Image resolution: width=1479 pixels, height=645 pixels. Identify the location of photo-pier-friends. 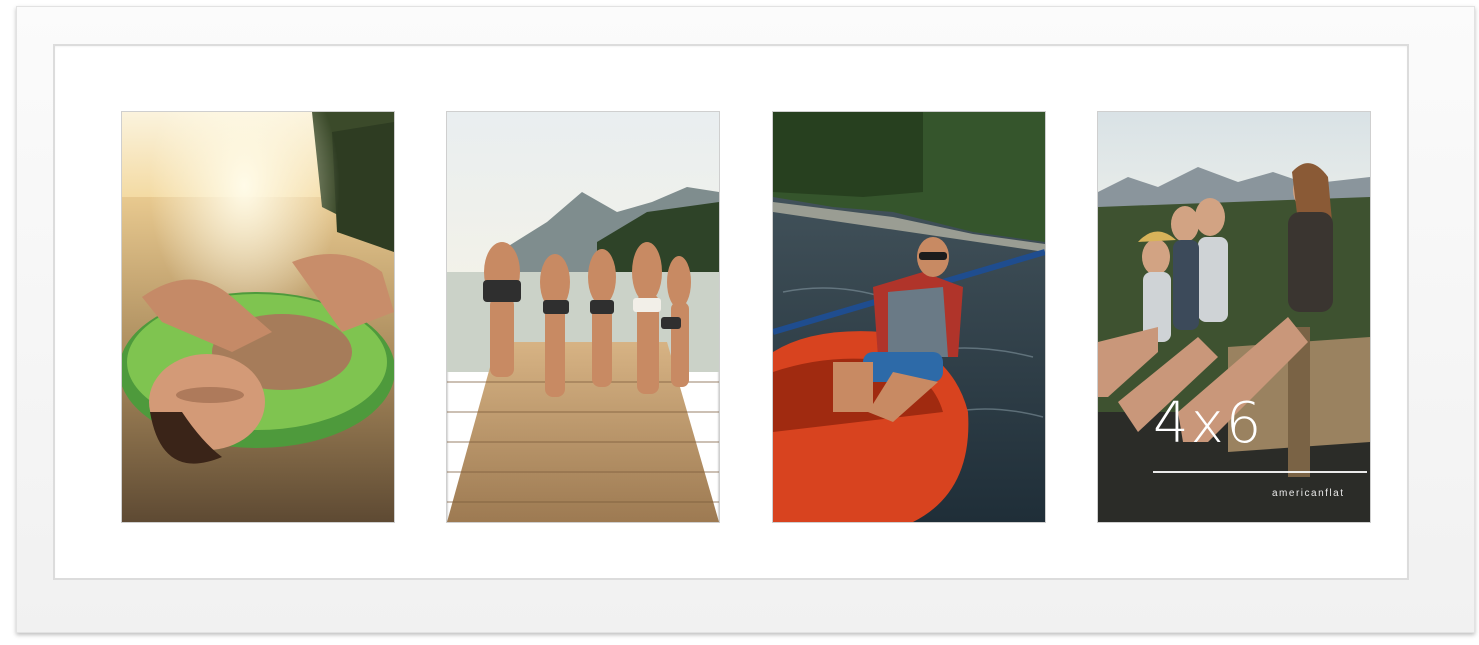
(1234, 317).